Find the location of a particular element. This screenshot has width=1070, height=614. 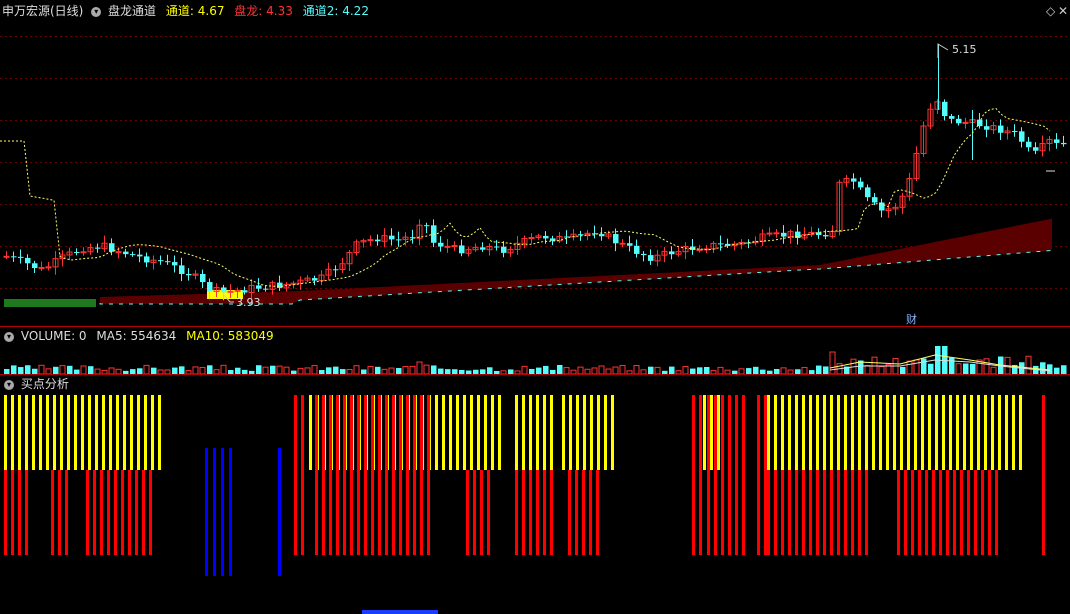

volume-header: ▾ VOLUME: 0 MA5: 554634 MA10: 583049 is located at coordinates (137, 336).